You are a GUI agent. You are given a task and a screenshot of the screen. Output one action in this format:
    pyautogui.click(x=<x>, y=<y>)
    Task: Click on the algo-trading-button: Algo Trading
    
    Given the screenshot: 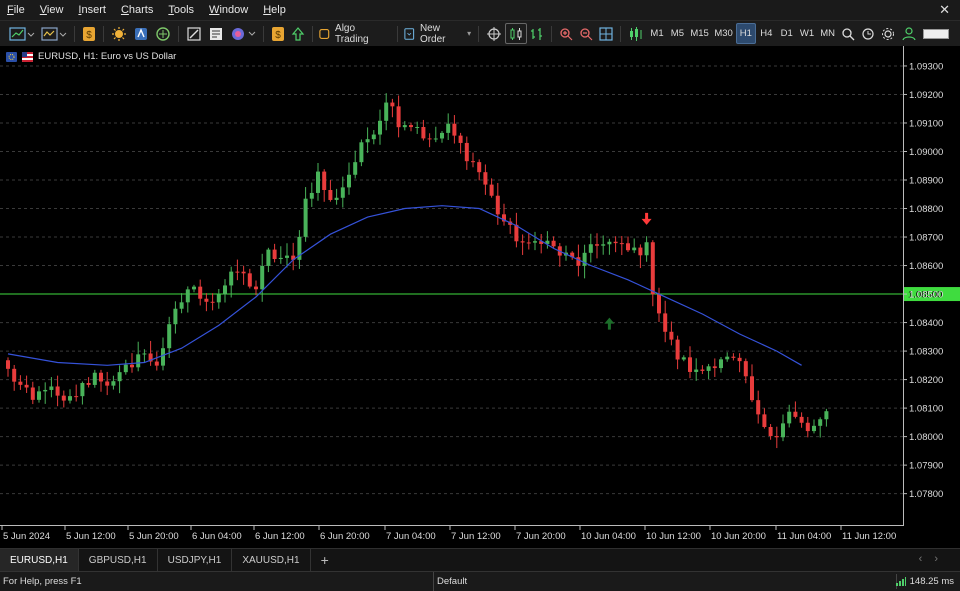 What is the action you would take?
    pyautogui.click(x=354, y=33)
    